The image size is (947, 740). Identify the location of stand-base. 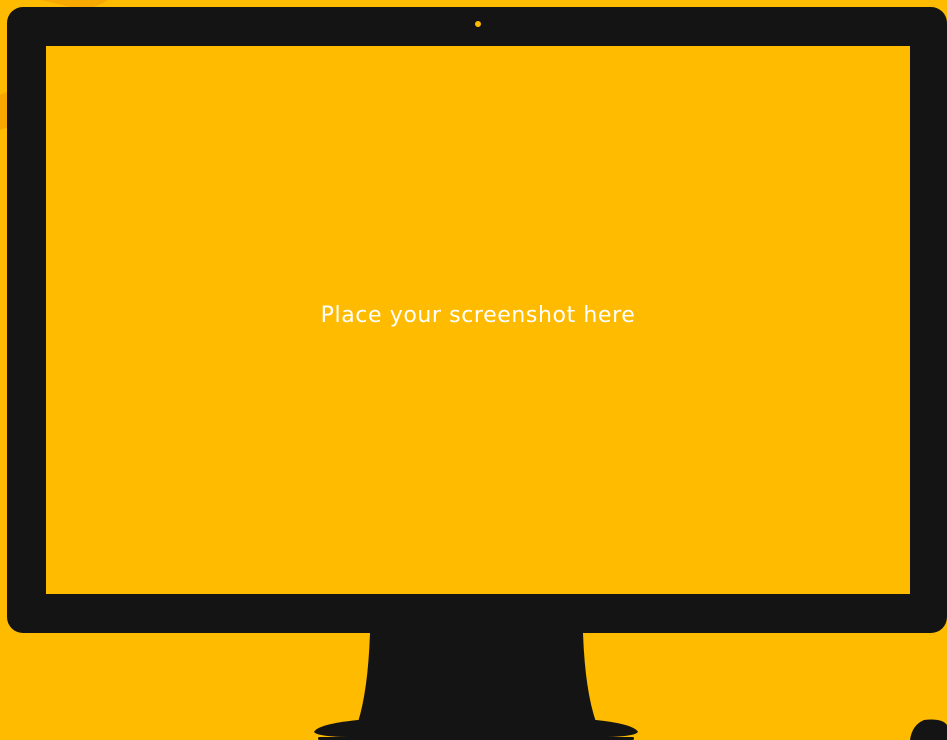
(476, 728).